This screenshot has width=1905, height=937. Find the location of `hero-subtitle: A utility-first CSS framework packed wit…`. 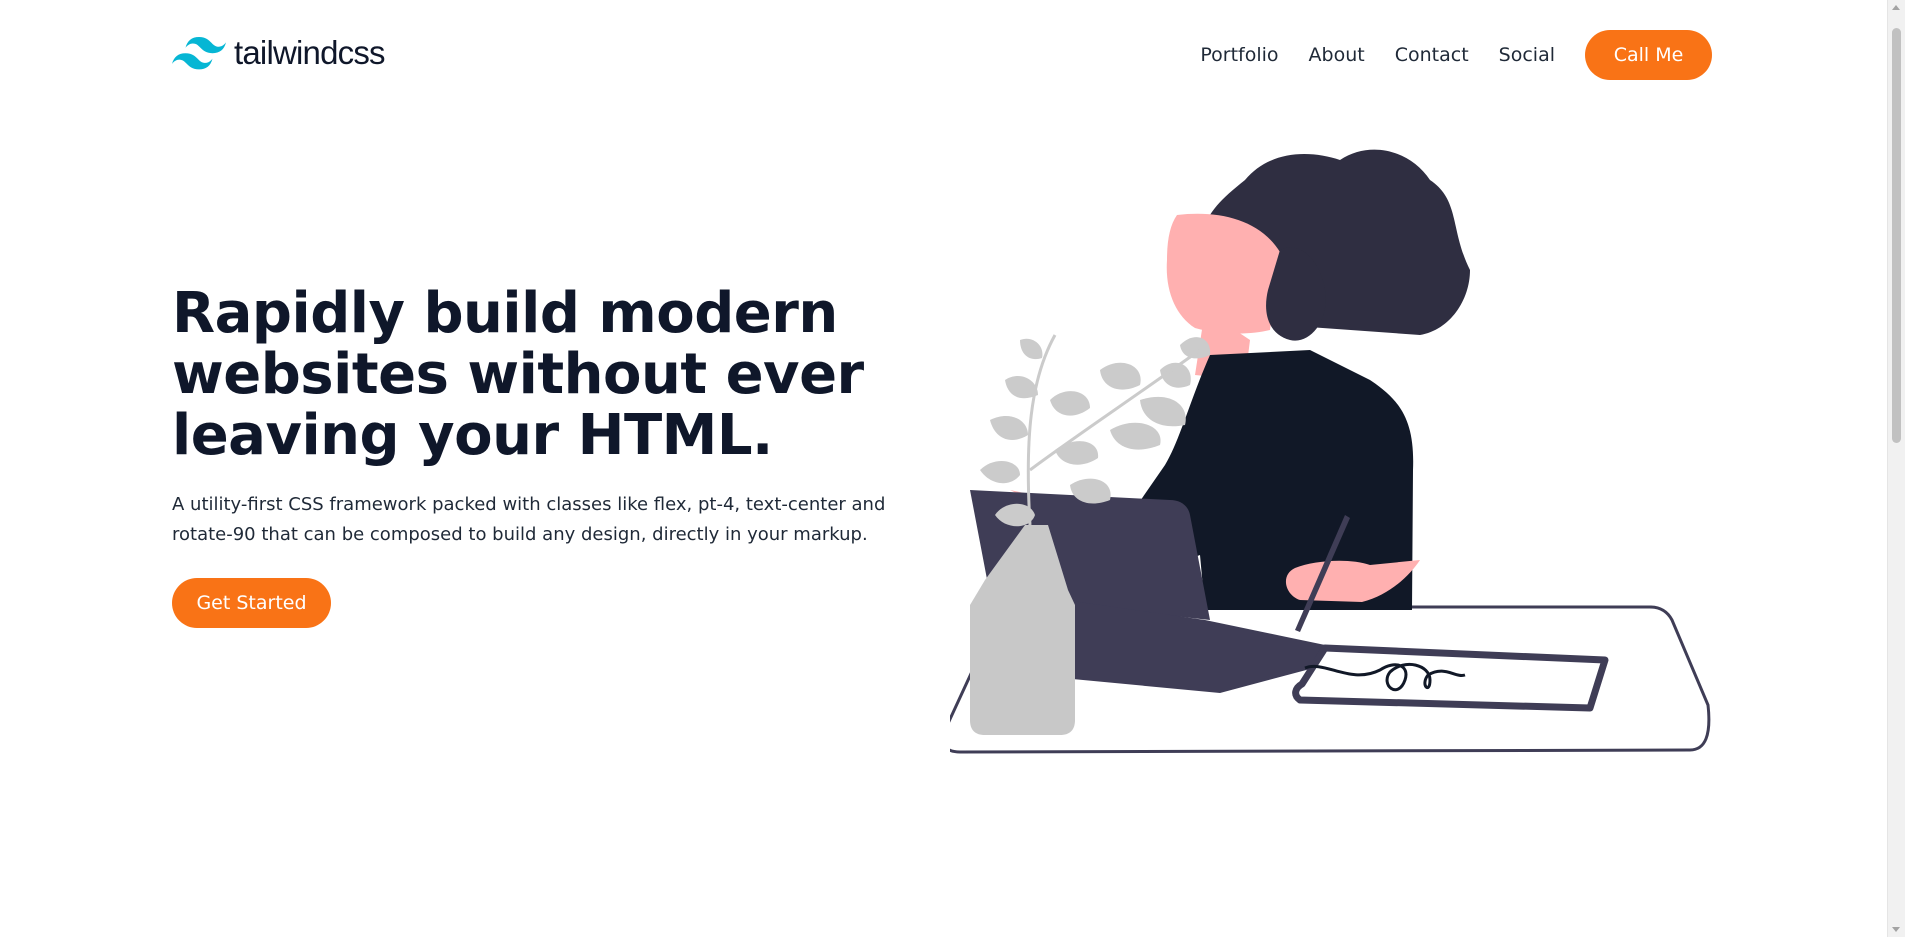

hero-subtitle: A utility-first CSS framework packed wit… is located at coordinates (529, 519).